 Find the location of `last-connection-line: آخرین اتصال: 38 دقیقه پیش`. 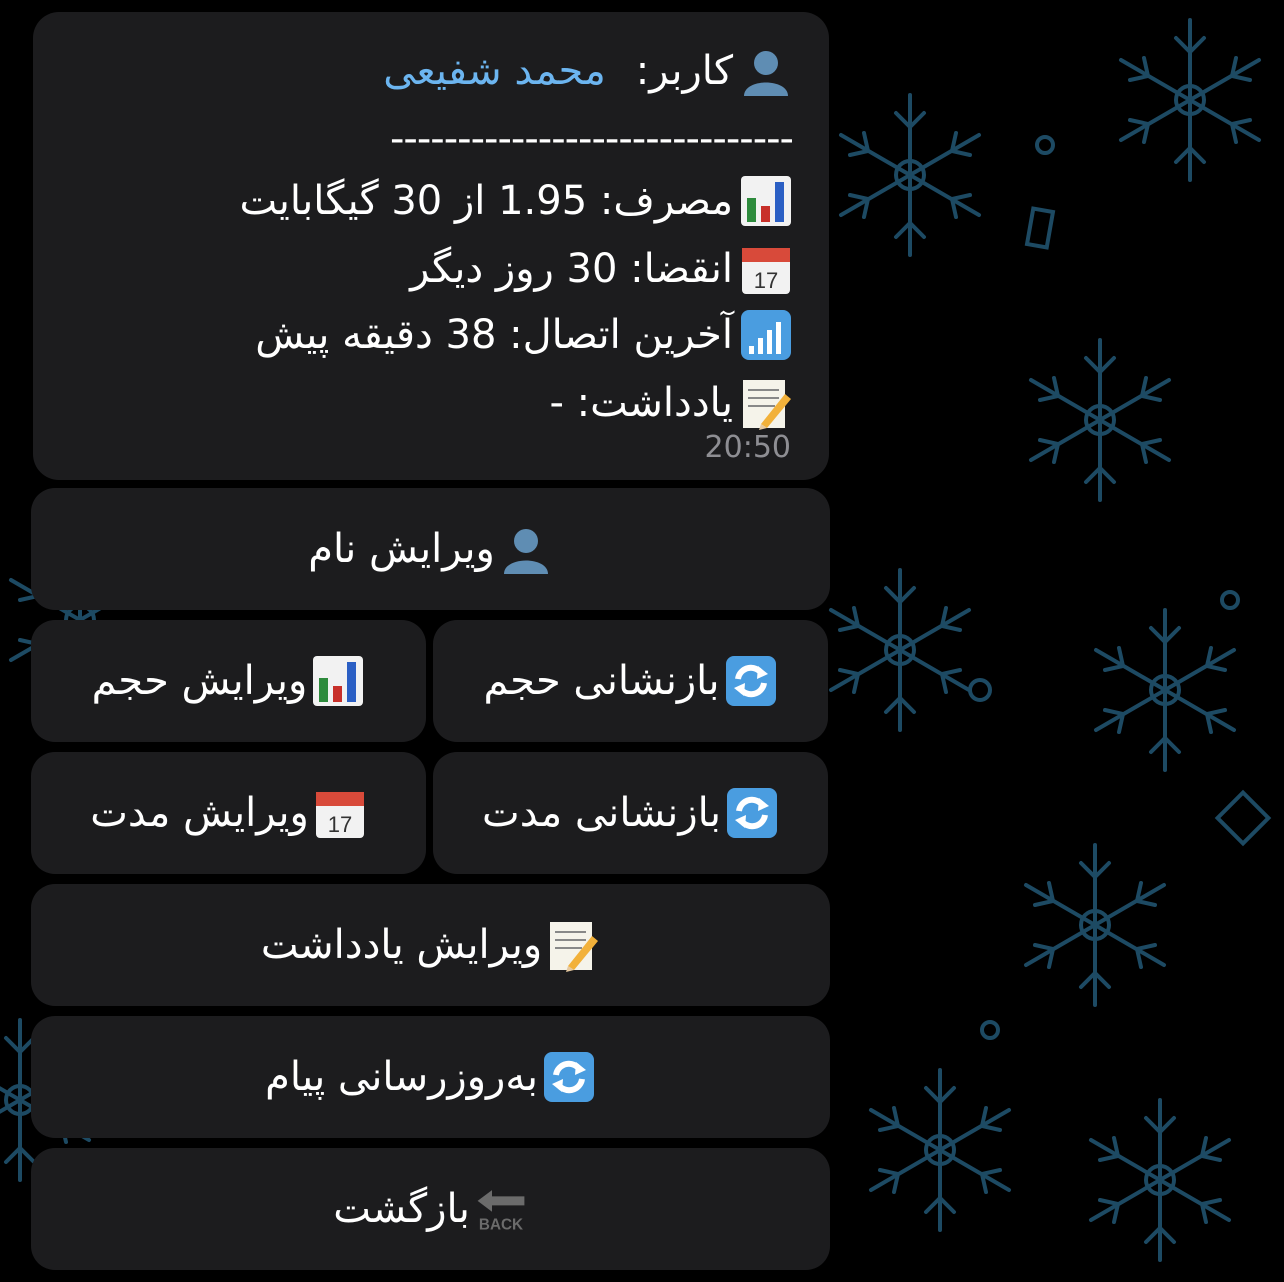

last-connection-line: آخرین اتصال: 38 دقیقه پیش is located at coordinates (524, 335).